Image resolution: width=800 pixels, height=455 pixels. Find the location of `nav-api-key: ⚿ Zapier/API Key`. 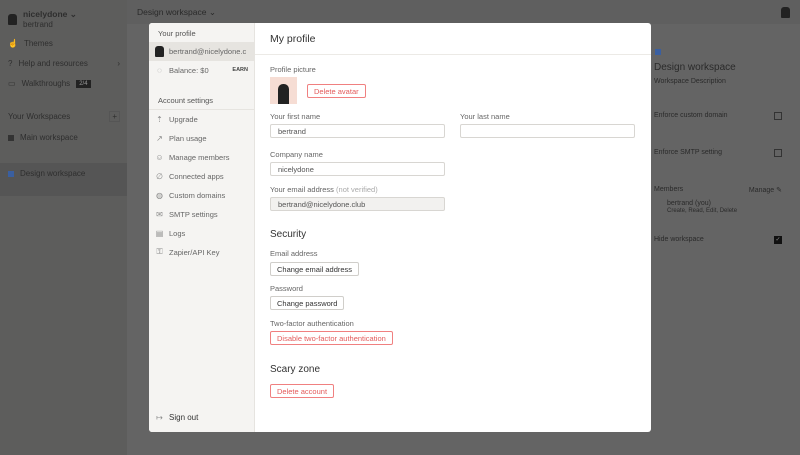

nav-api-key: ⚿ Zapier/API Key is located at coordinates (204, 252).